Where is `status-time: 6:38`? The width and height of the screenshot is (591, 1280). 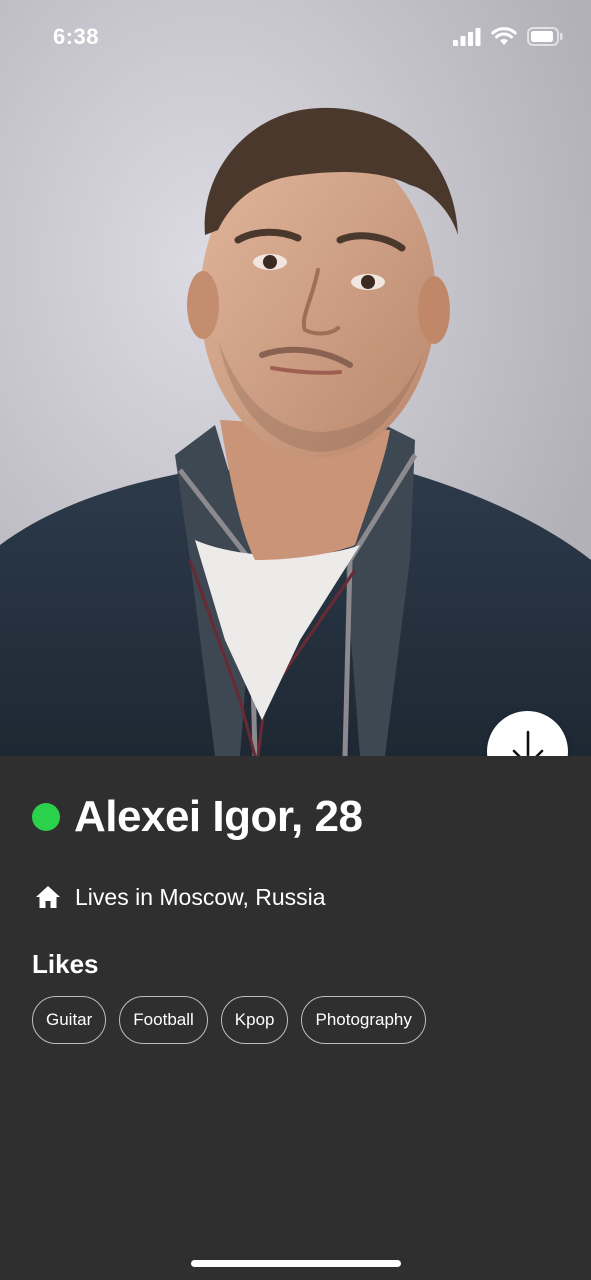 status-time: 6:38 is located at coordinates (76, 36).